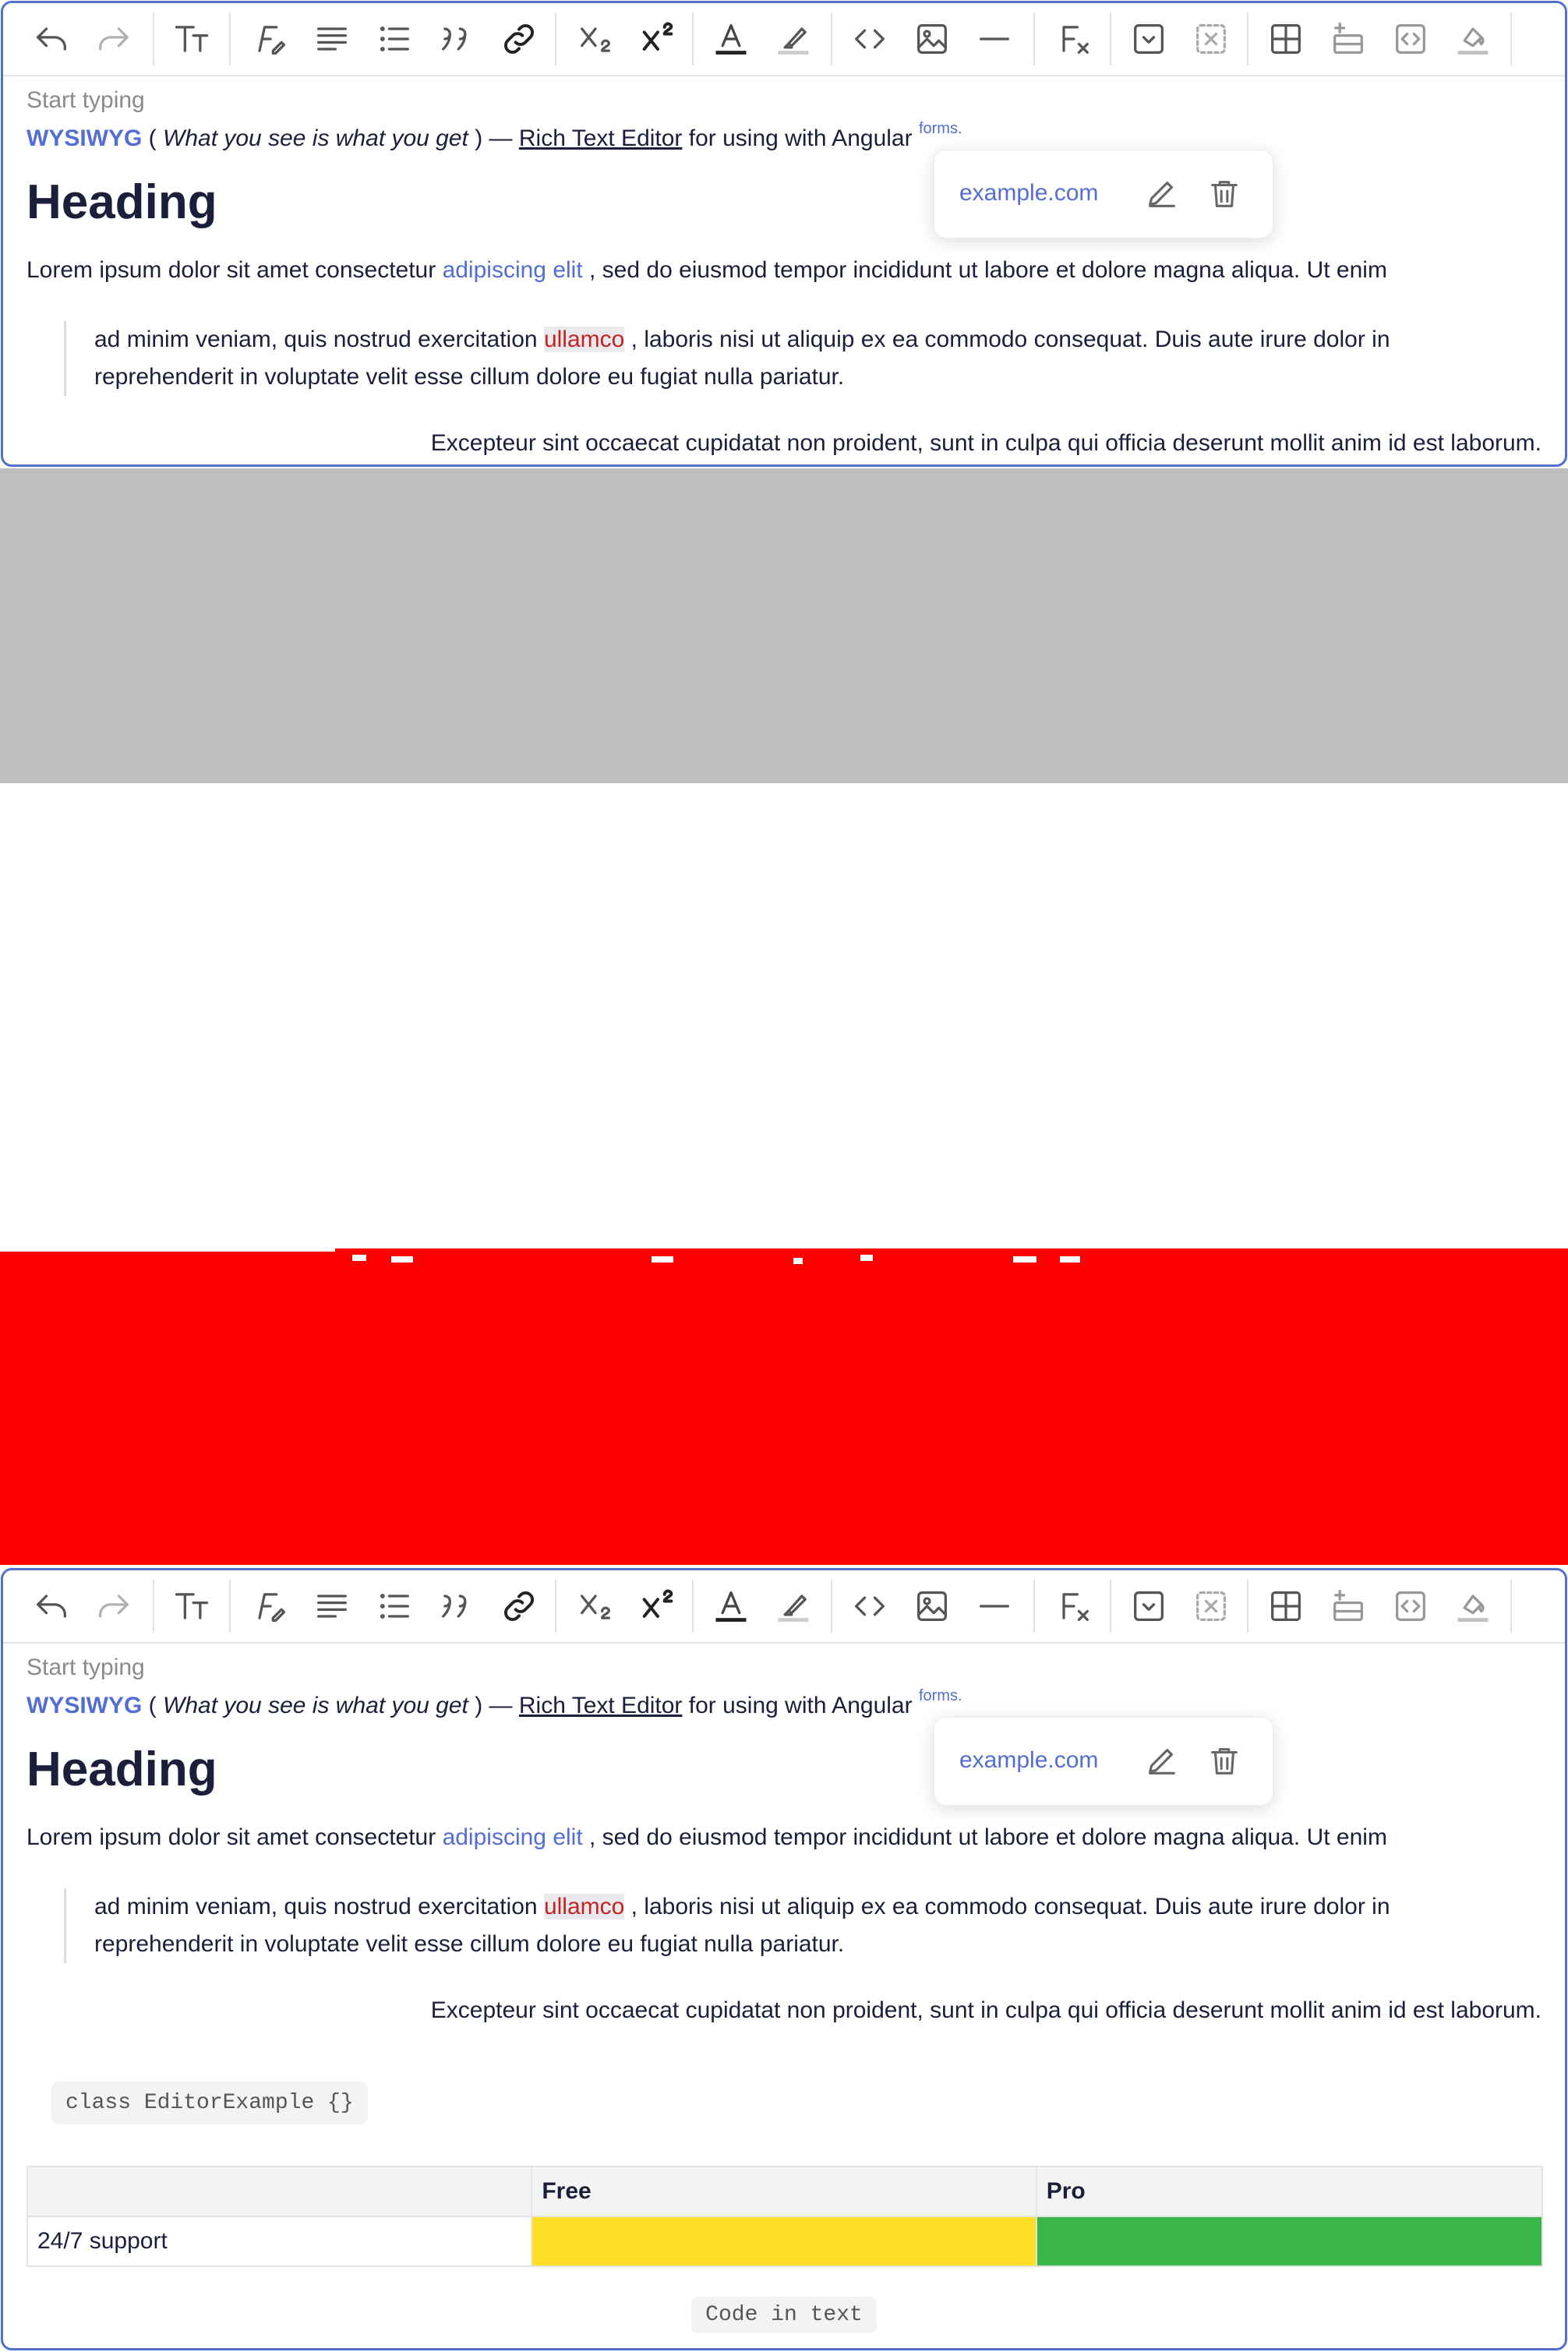  I want to click on paren-open: (, so click(153, 1705).